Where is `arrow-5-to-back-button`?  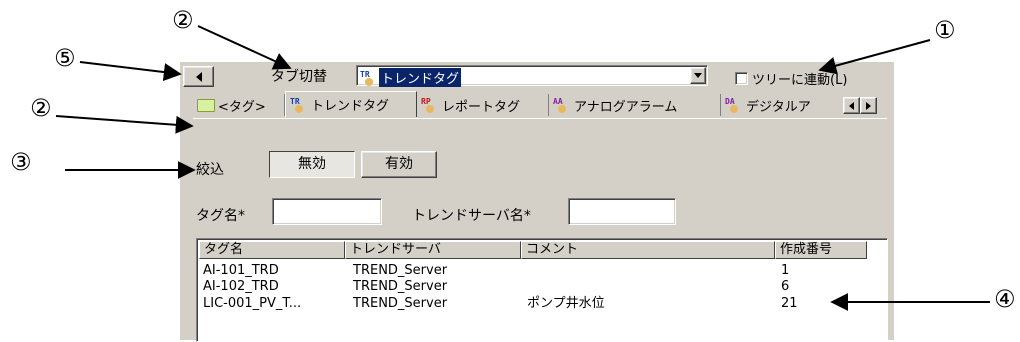 arrow-5-to-back-button is located at coordinates (130, 71).